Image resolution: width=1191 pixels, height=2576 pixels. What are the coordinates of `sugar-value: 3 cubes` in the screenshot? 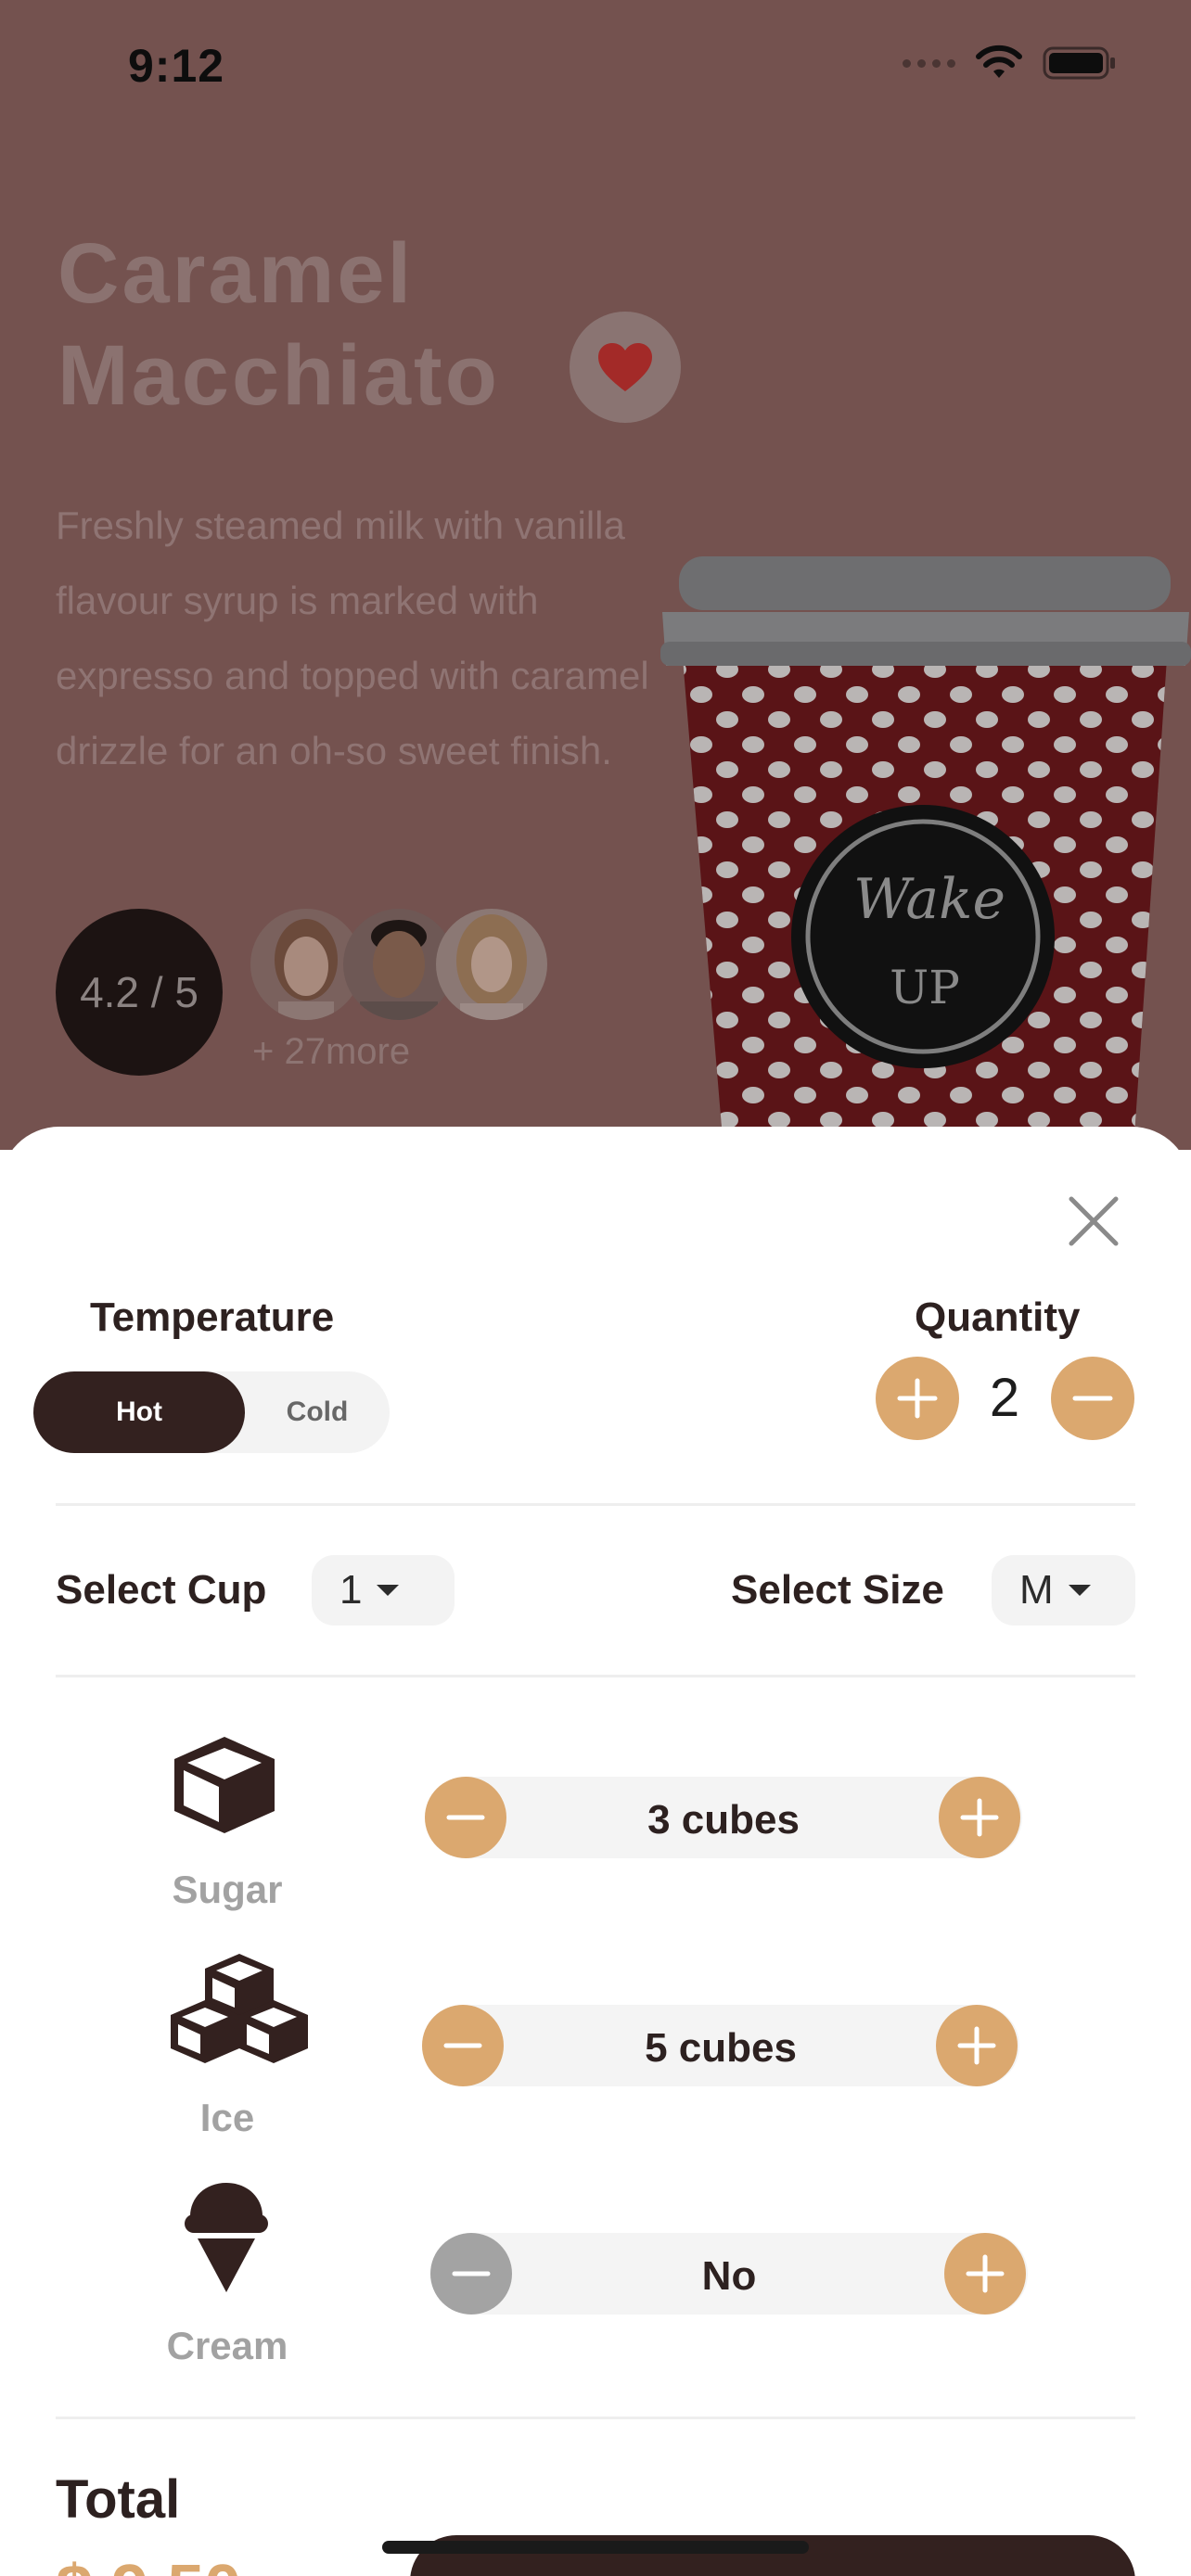 It's located at (723, 1820).